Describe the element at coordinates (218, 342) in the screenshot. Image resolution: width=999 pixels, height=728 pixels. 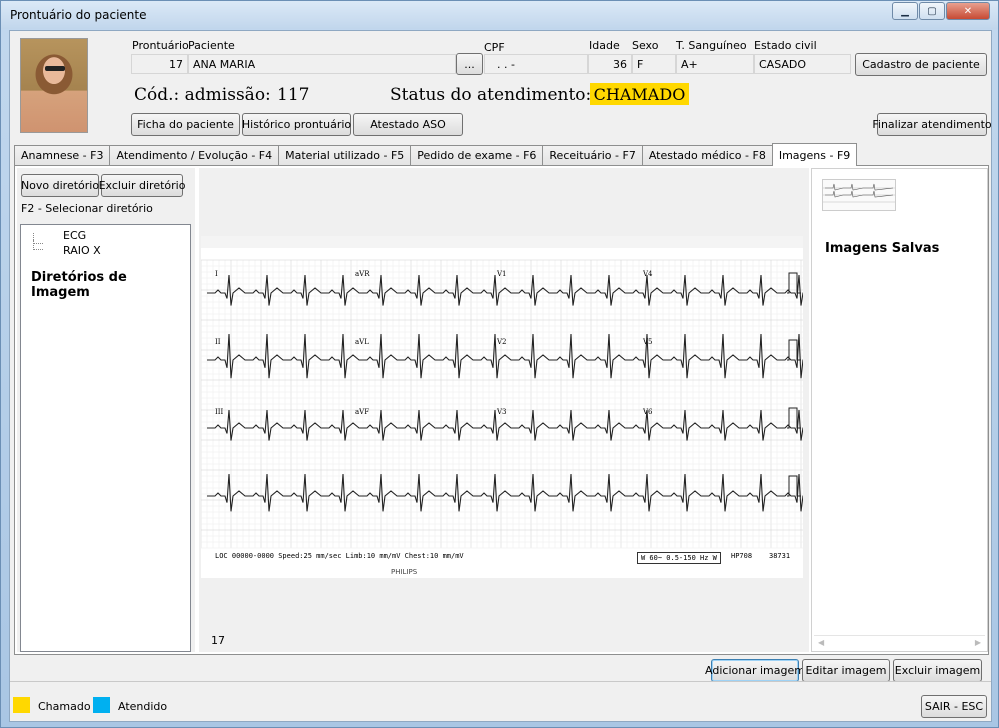
I see `ecg-lead-label: II` at that location.